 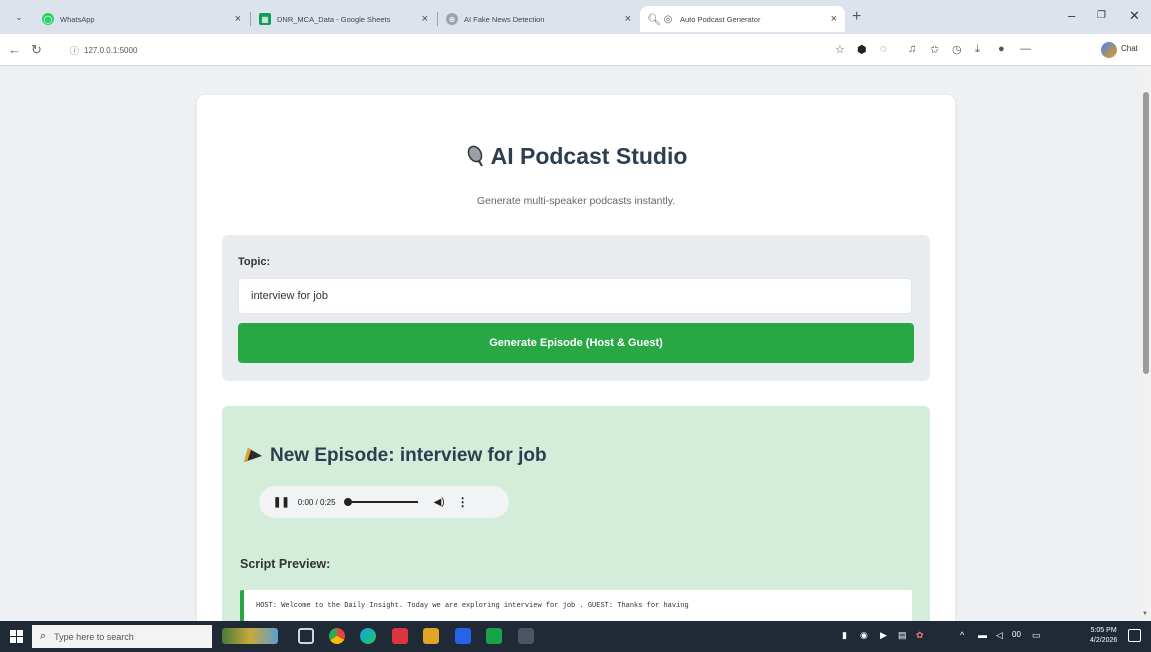 I want to click on audio-player: ❚❚ 0:00 / 0:25 ◀) ⋮, so click(x=384, y=502).